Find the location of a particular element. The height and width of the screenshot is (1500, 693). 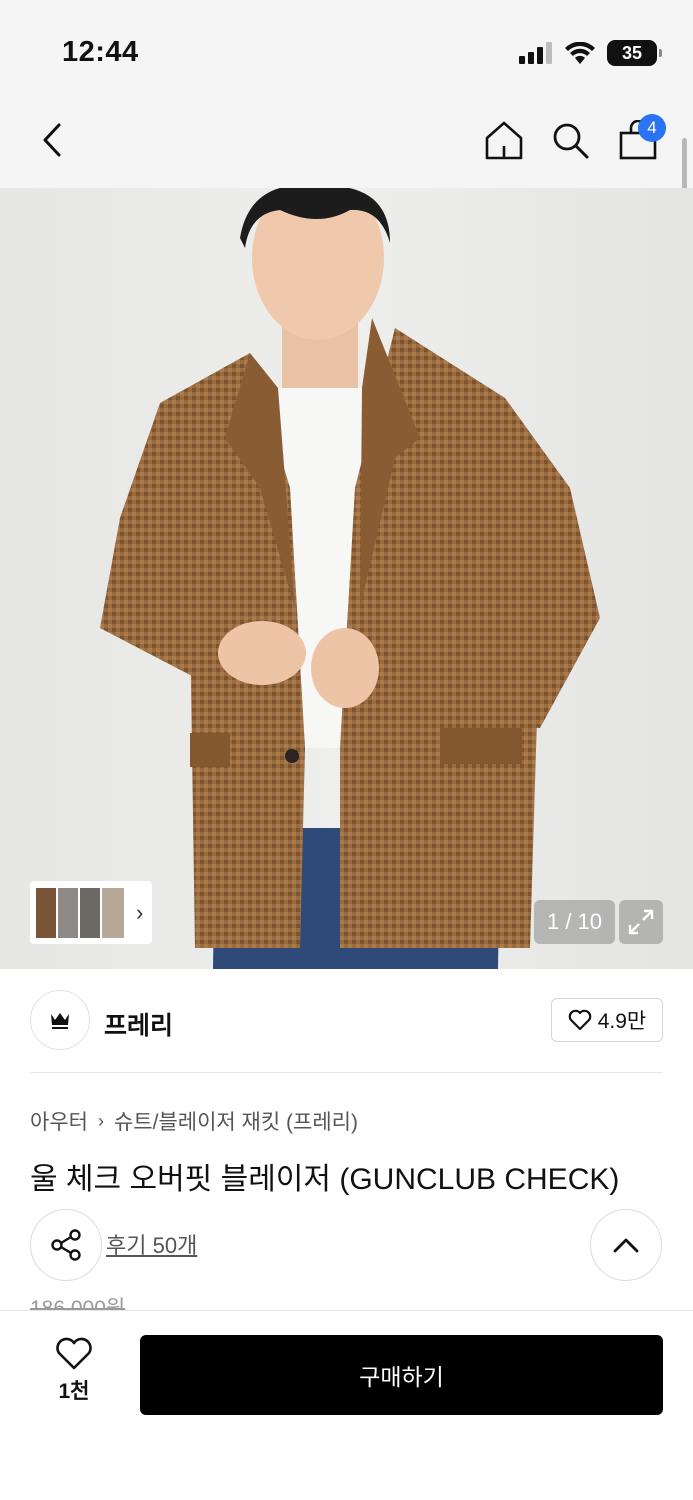

chevron-up-icon is located at coordinates (626, 1245).